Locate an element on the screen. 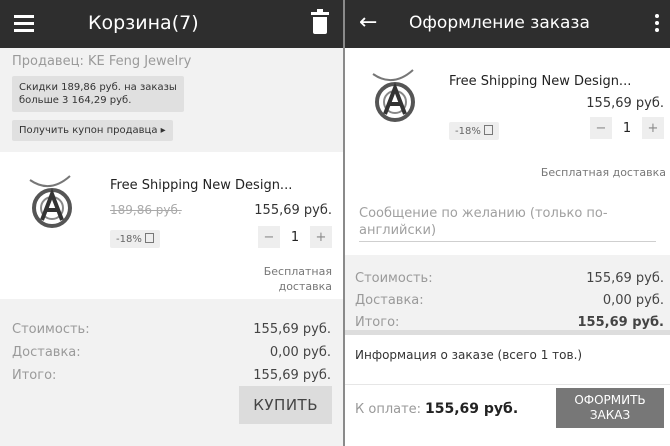  cart-qty-value: 1 is located at coordinates (295, 237).